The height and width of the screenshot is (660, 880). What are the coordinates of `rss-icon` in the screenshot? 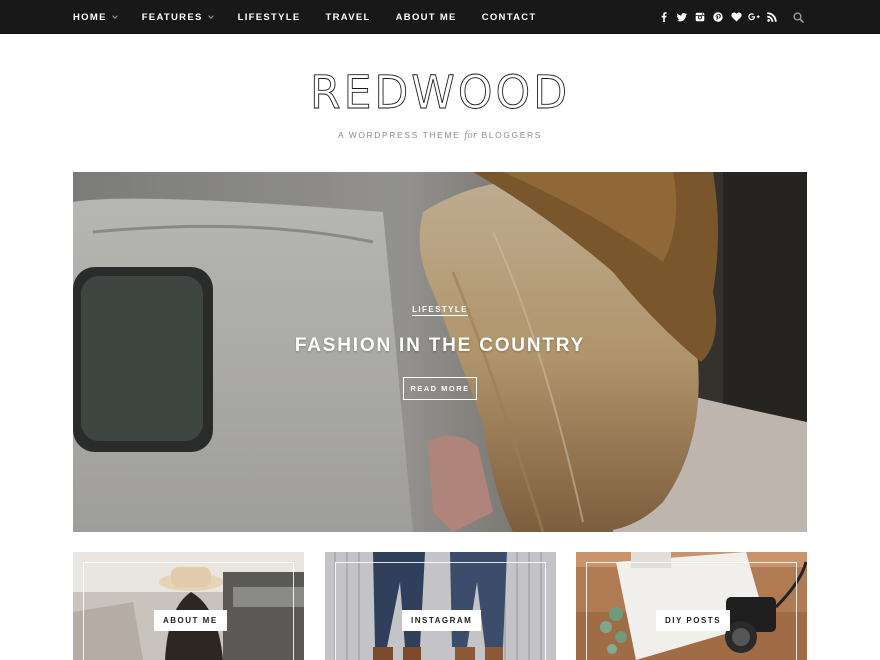 It's located at (772, 17).